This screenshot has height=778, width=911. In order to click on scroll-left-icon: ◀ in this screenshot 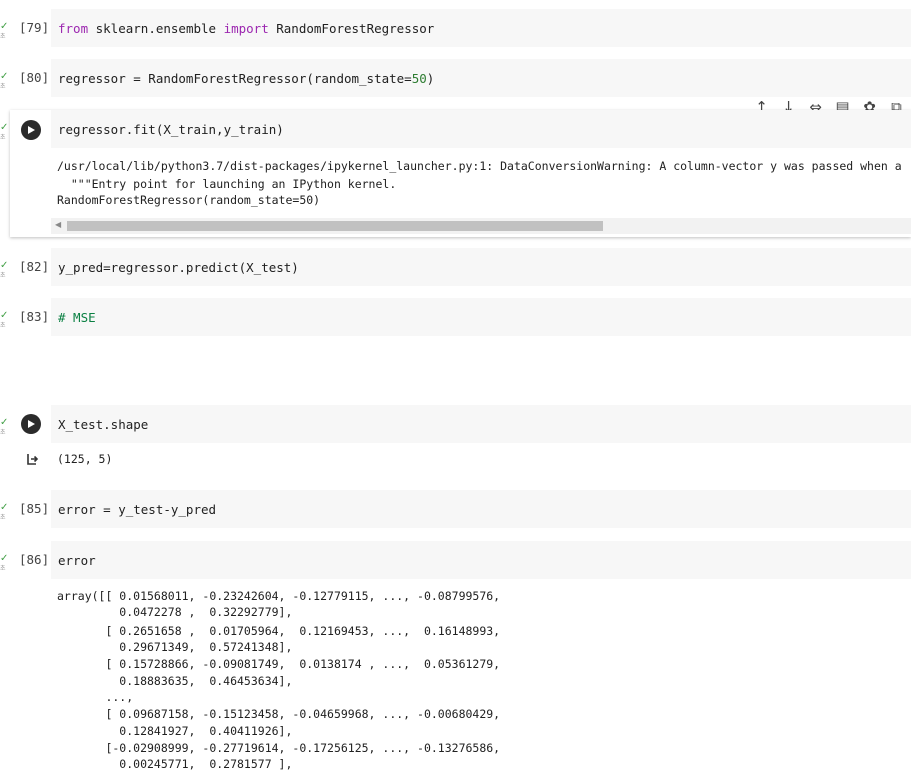, I will do `click(58, 224)`.